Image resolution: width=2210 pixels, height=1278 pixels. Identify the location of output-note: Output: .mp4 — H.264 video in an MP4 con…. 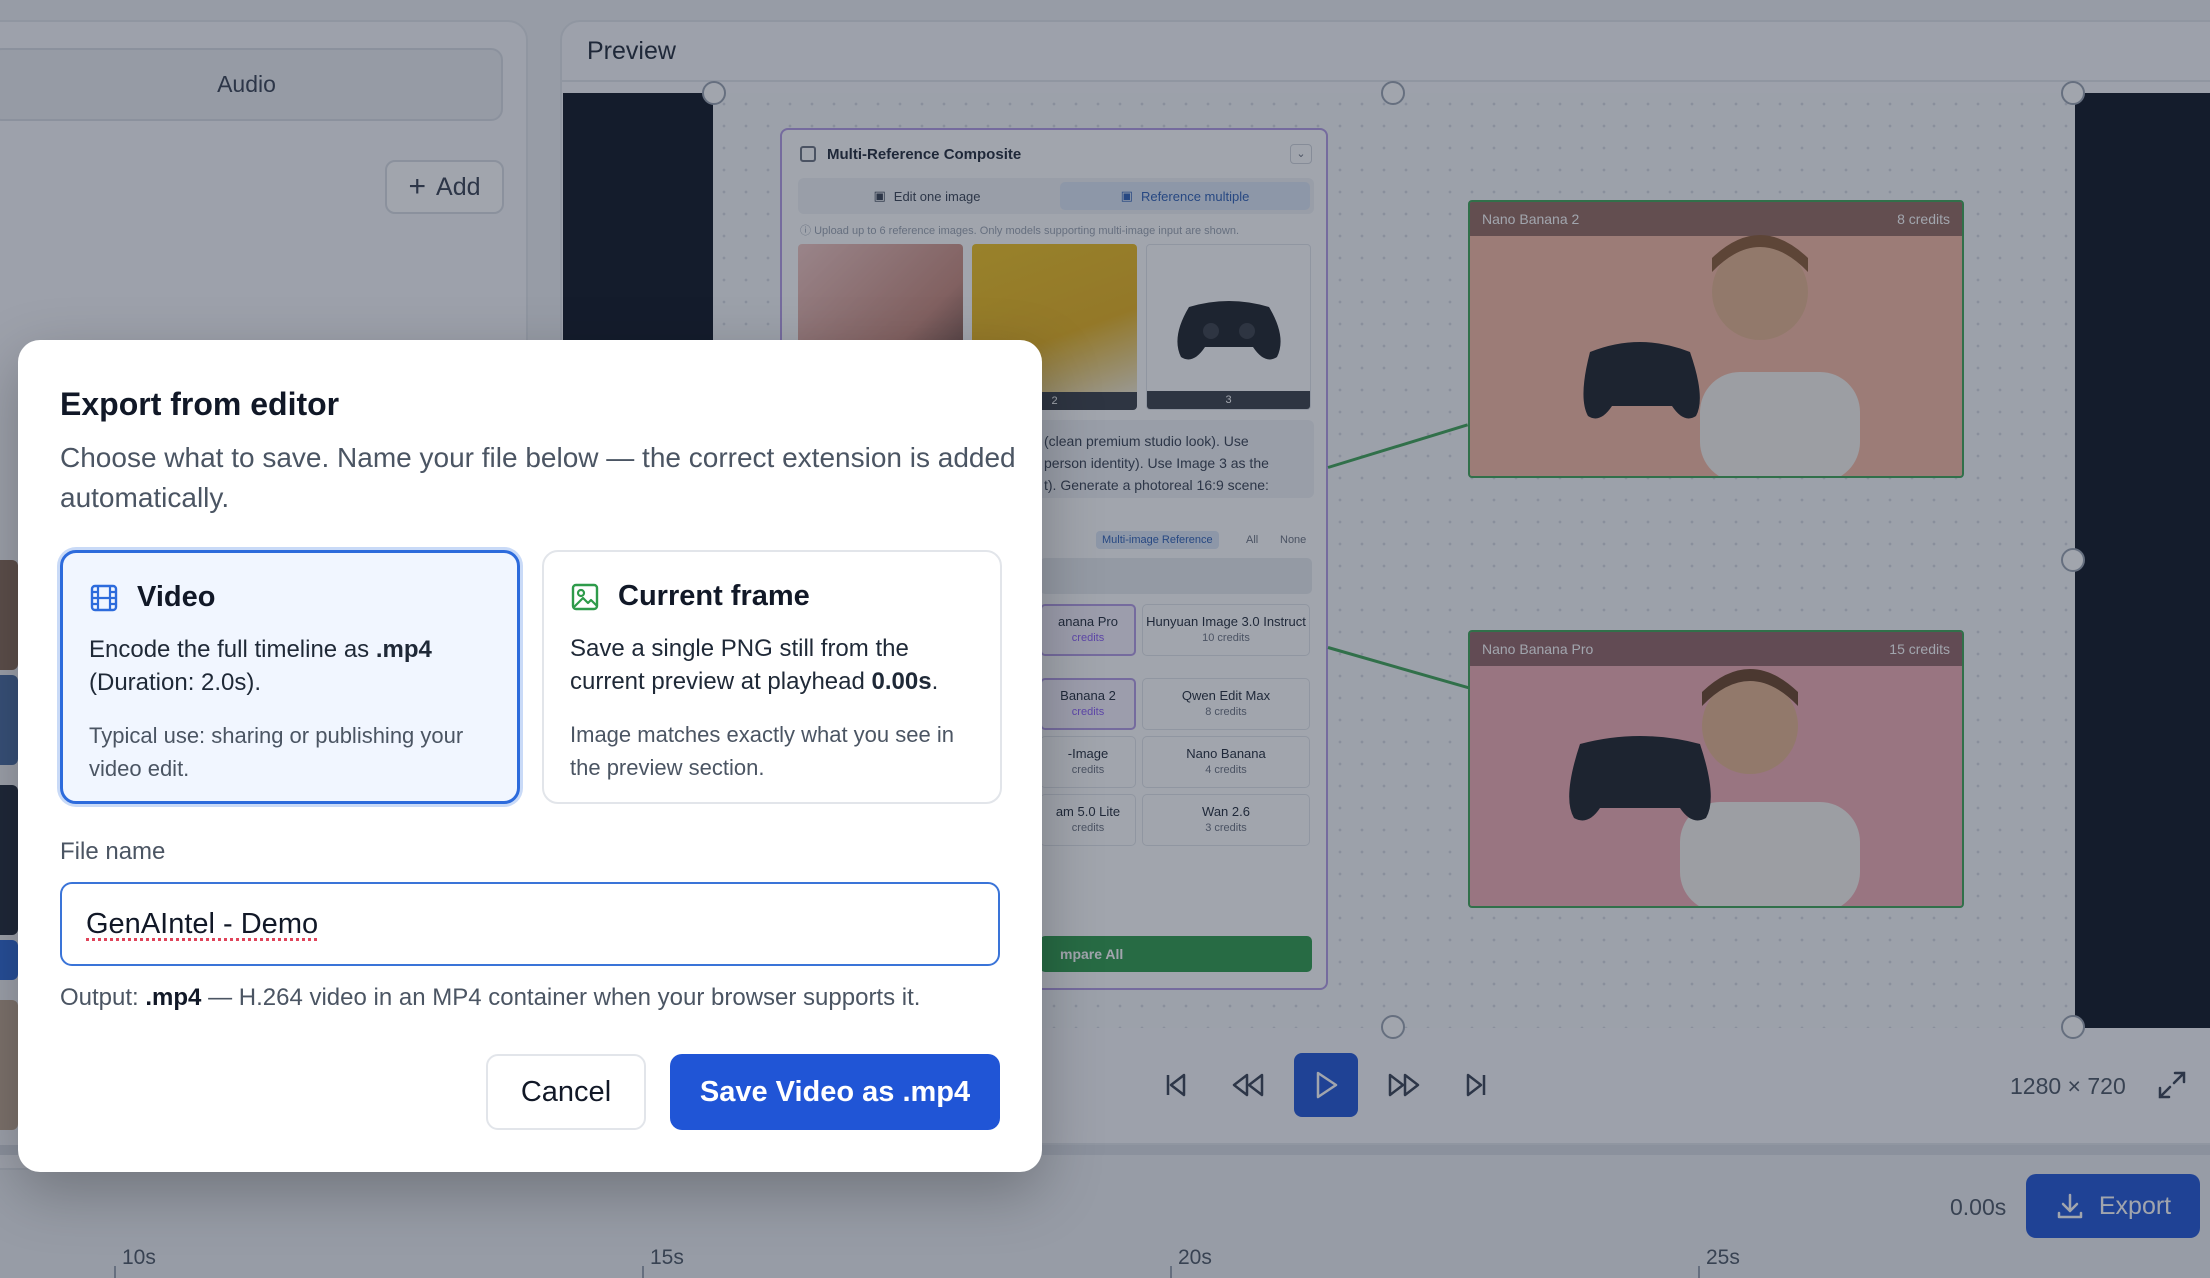
(490, 997).